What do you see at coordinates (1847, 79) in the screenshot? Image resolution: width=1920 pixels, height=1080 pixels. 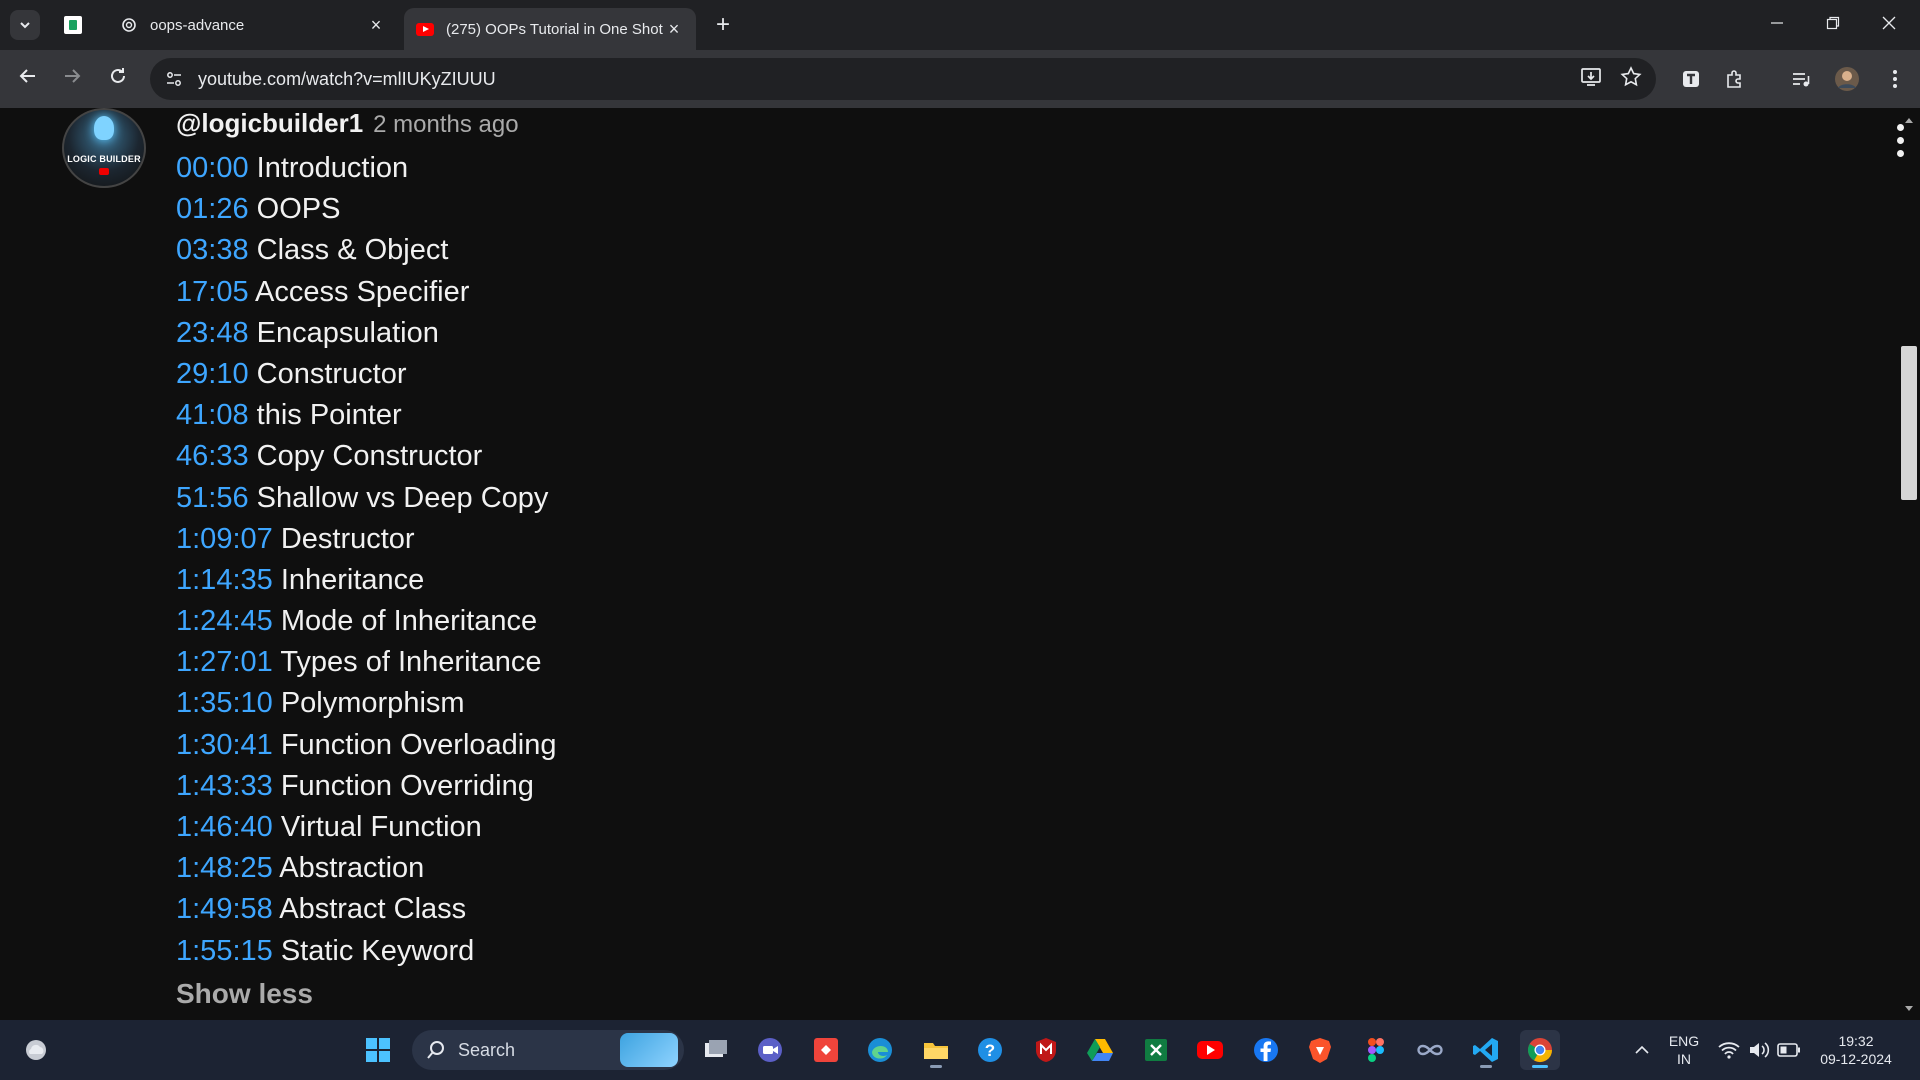 I see `profile-avatar` at bounding box center [1847, 79].